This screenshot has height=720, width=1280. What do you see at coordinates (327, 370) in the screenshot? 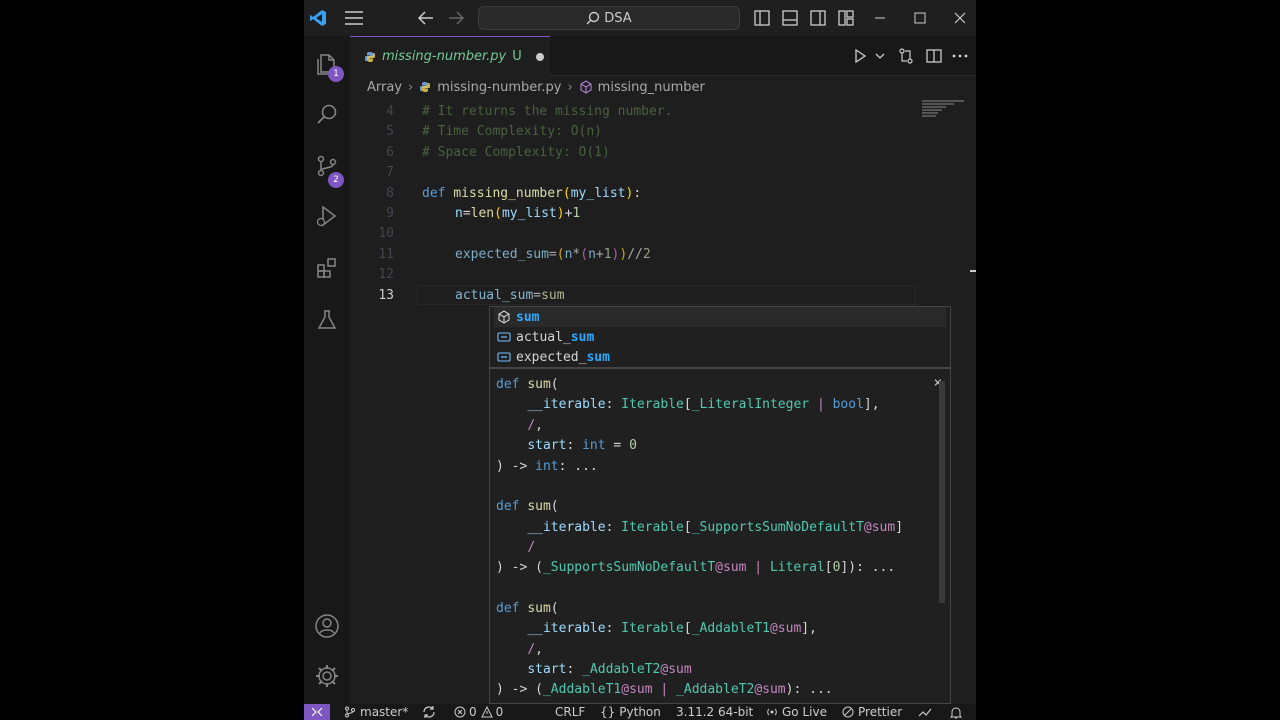
I see `activity-bar: 1 2` at bounding box center [327, 370].